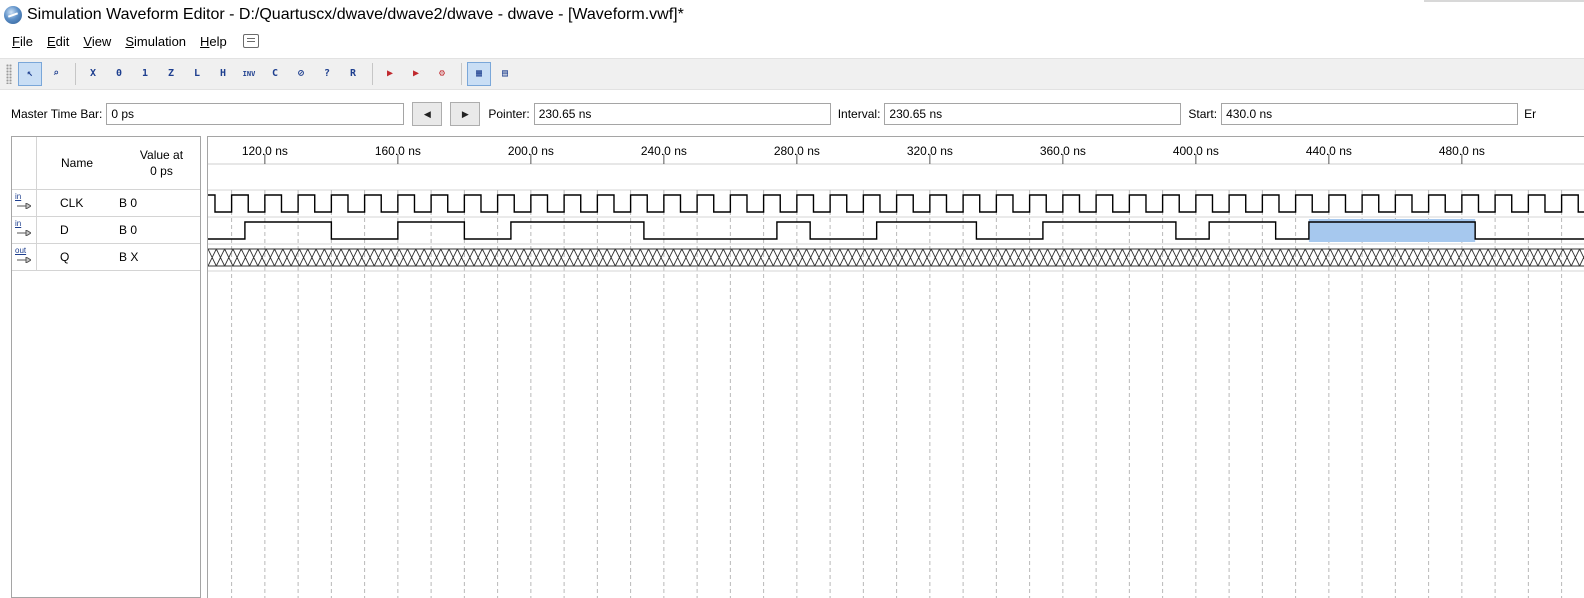 This screenshot has height=598, width=1584. I want to click on ruler-label: 280.0 ns, so click(797, 151).